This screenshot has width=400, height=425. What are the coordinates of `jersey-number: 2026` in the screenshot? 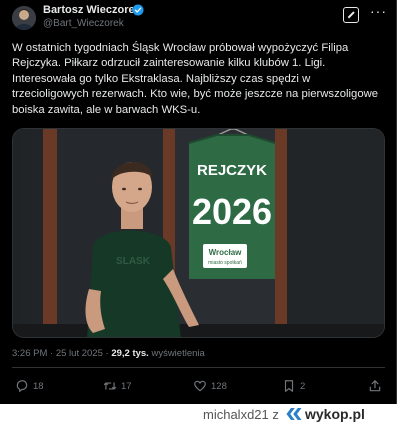 It's located at (232, 211).